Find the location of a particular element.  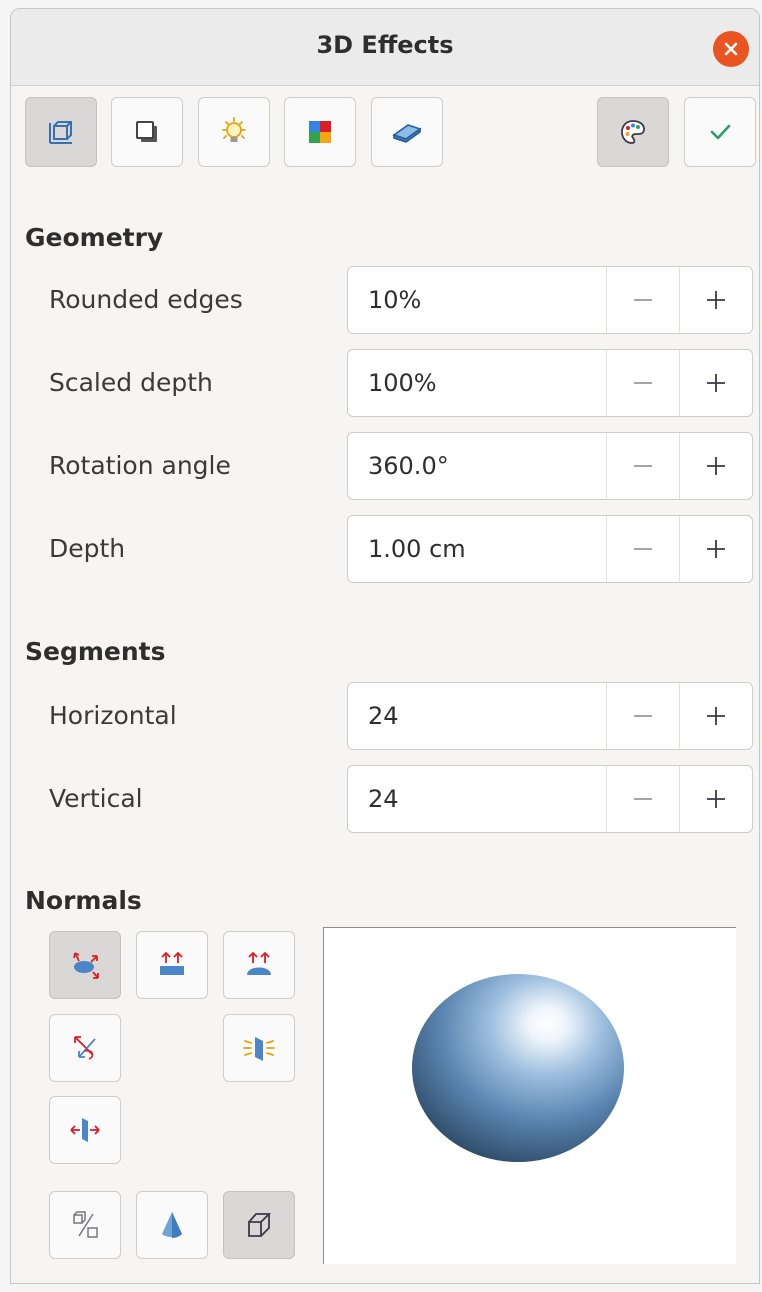

rounded-edges-input: 10% is located at coordinates (477, 300).